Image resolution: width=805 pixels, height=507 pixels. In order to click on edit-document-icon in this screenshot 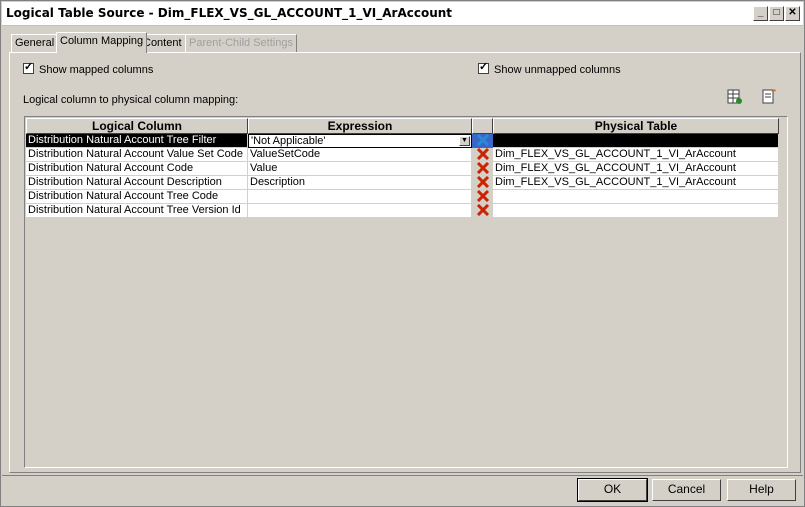, I will do `click(769, 97)`.